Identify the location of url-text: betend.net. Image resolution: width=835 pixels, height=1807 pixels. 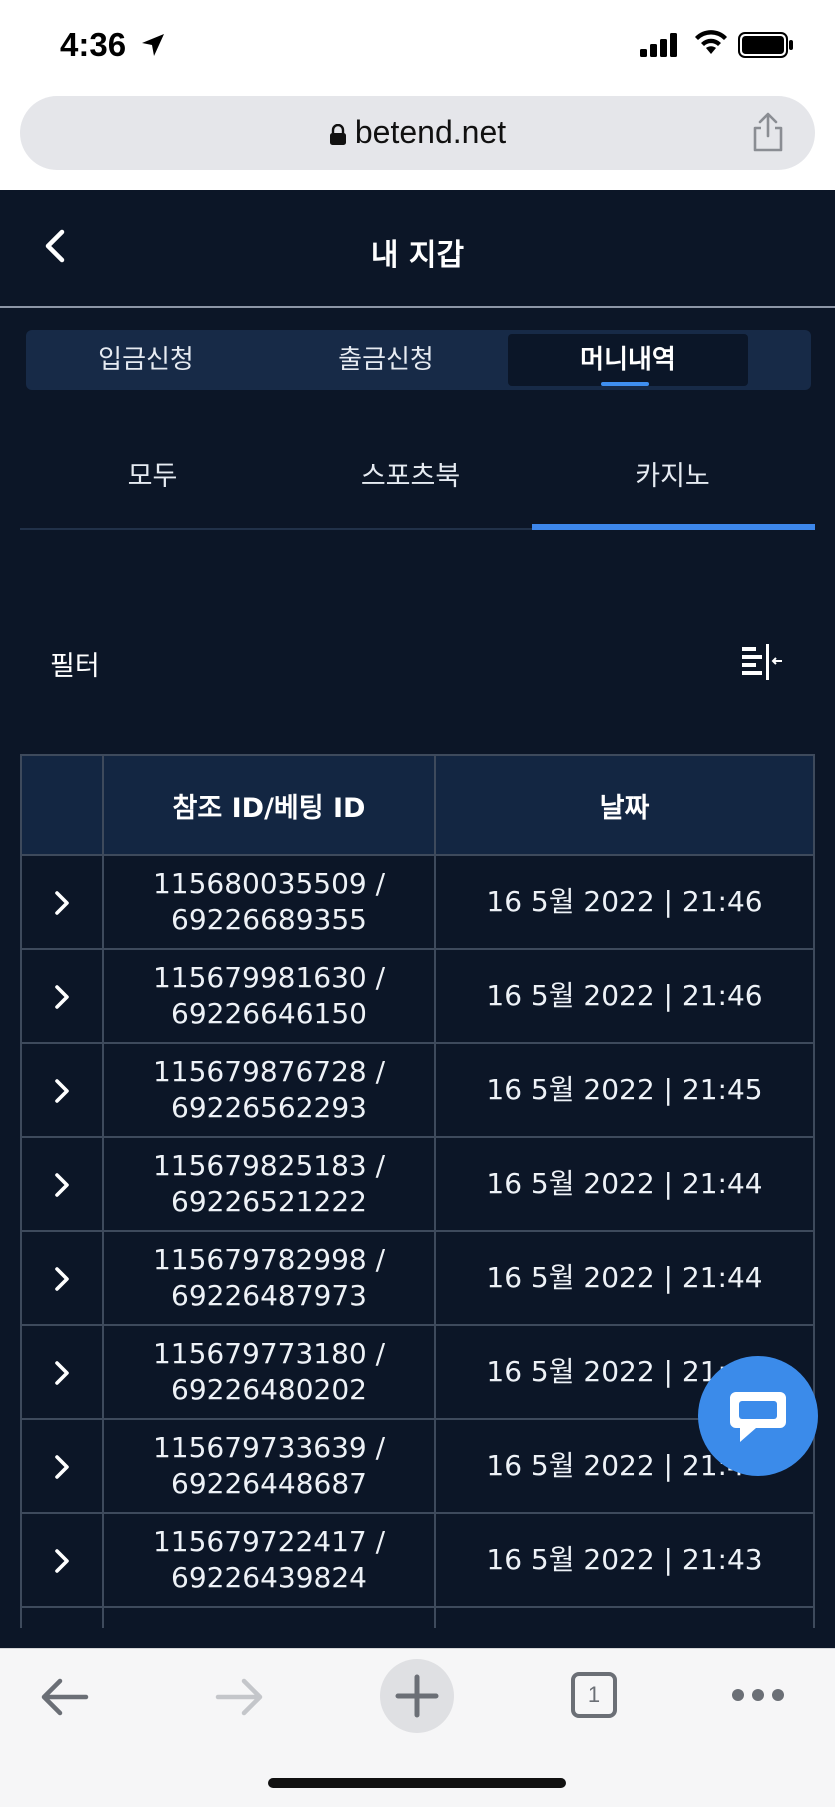
(430, 132).